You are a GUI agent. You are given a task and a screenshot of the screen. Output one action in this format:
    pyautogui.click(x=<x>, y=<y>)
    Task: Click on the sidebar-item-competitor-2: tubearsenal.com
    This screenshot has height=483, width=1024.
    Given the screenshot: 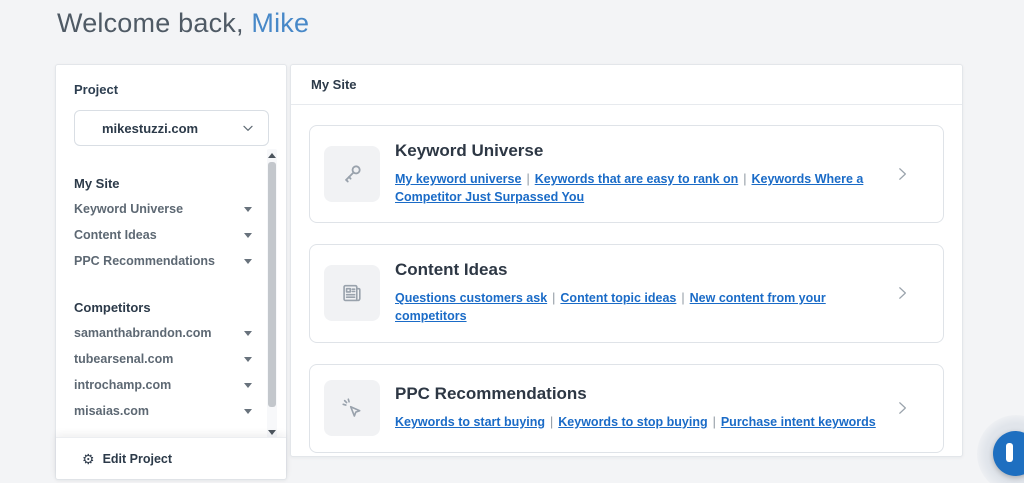 What is the action you would take?
    pyautogui.click(x=163, y=359)
    